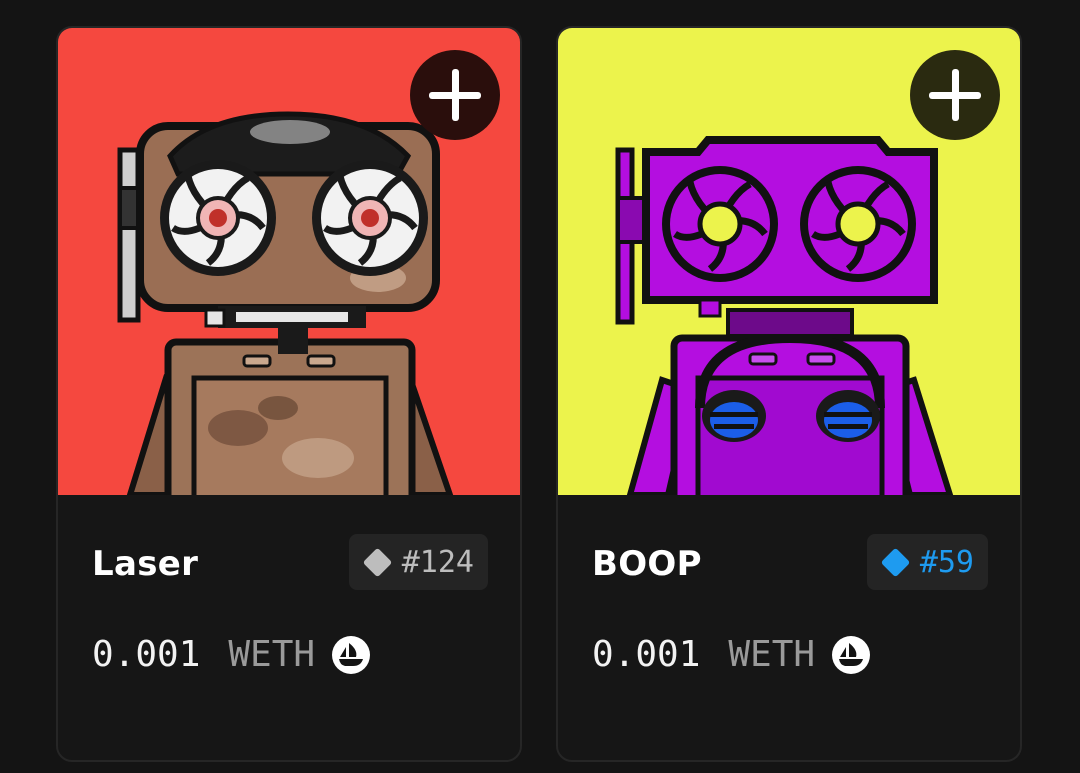 The height and width of the screenshot is (773, 1080). Describe the element at coordinates (145, 564) in the screenshot. I see `nft-name: Laser` at that location.